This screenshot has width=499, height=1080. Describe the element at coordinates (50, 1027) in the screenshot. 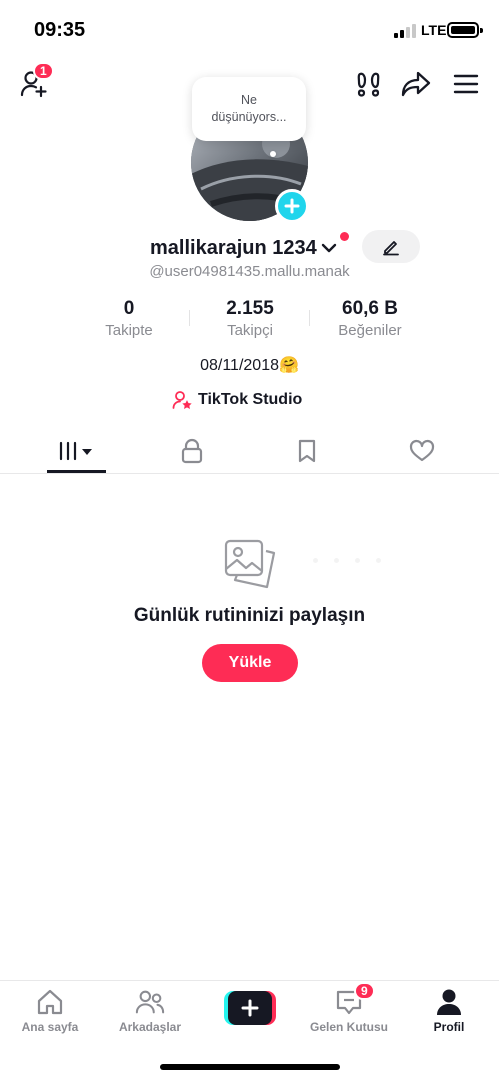

I see `nav-home-label: Ana sayfa` at that location.